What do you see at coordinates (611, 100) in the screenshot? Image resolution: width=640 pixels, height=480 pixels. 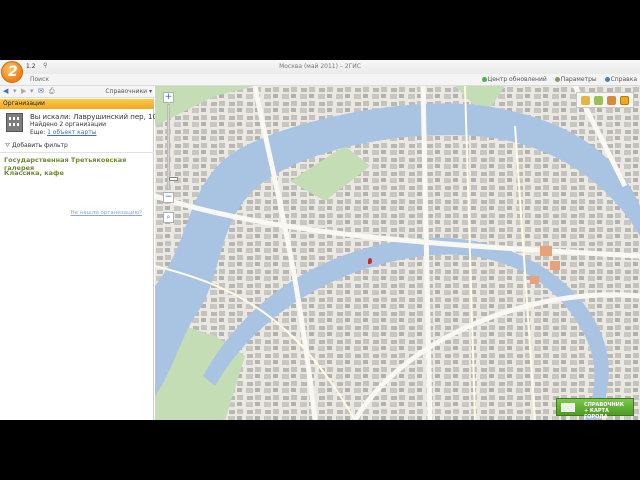 I see `print-map-icon` at bounding box center [611, 100].